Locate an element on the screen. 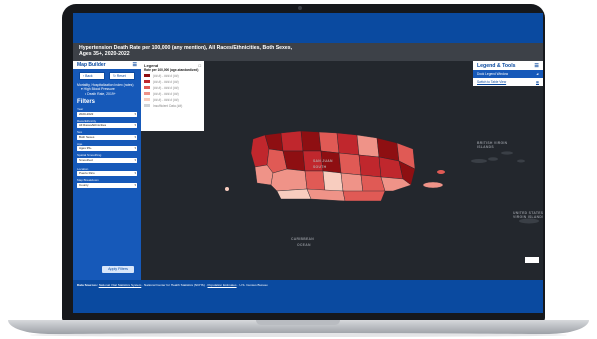 This screenshot has height=339, width=597. filter-location: Location Puerto Rico ▾ is located at coordinates (107, 171).